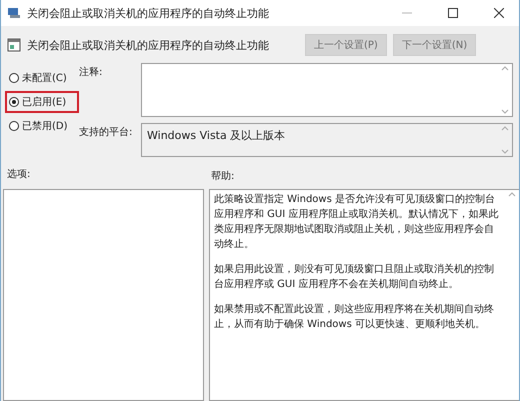  Describe the element at coordinates (14, 13) in the screenshot. I see `policy-icon` at that location.